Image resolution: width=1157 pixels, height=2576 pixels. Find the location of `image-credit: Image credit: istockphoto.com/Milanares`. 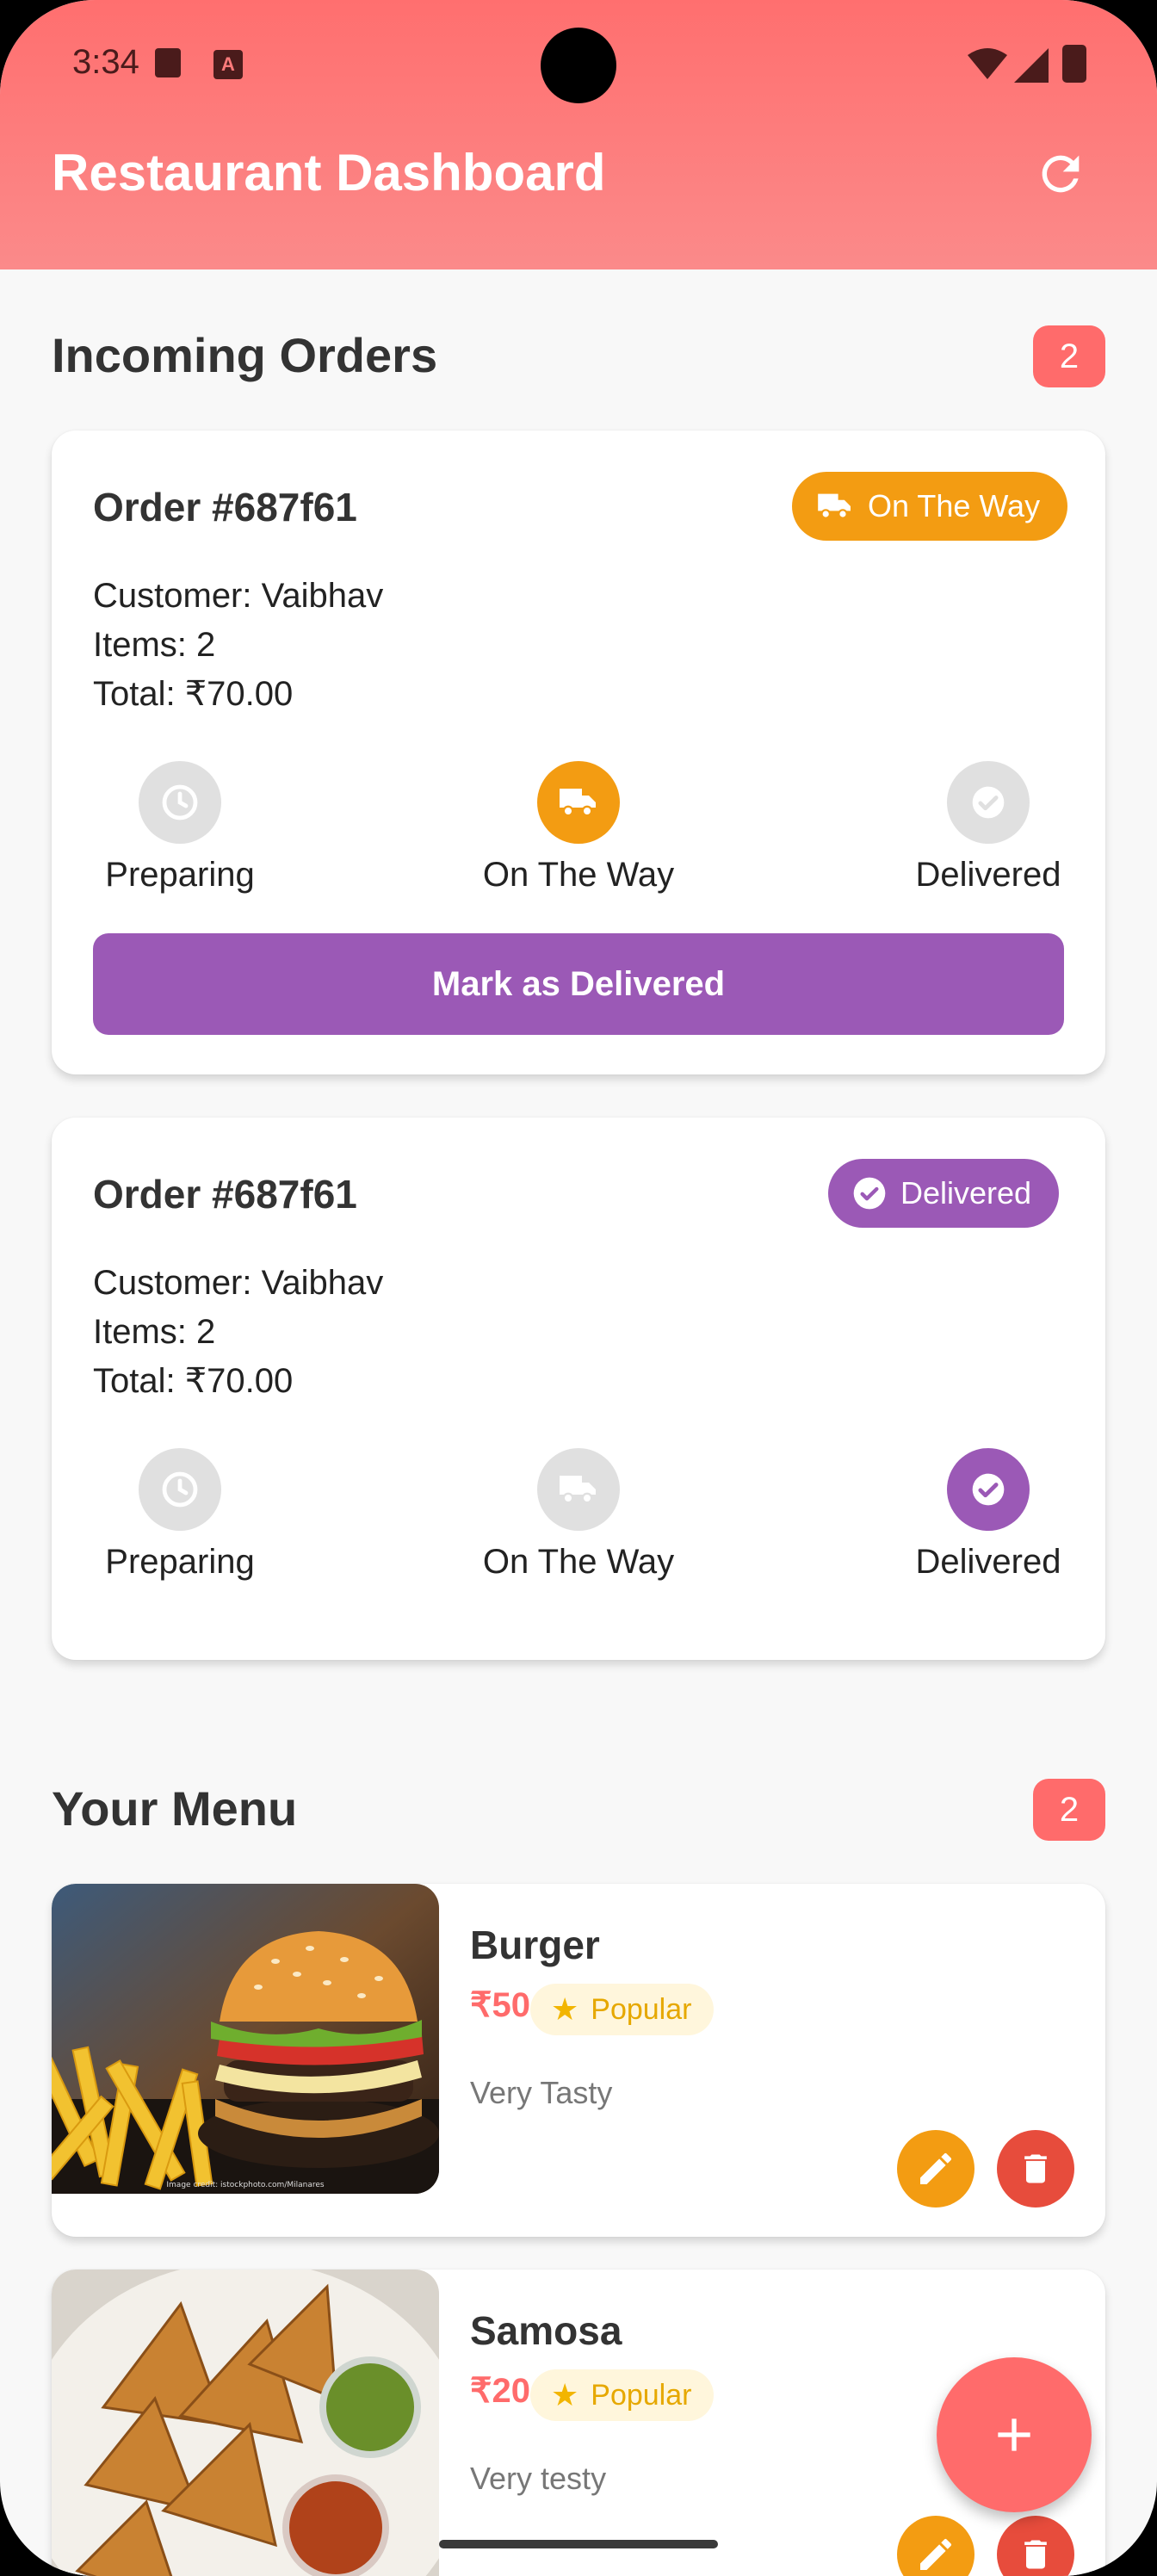

image-credit: Image credit: istockphoto.com/Milanares is located at coordinates (246, 2185).